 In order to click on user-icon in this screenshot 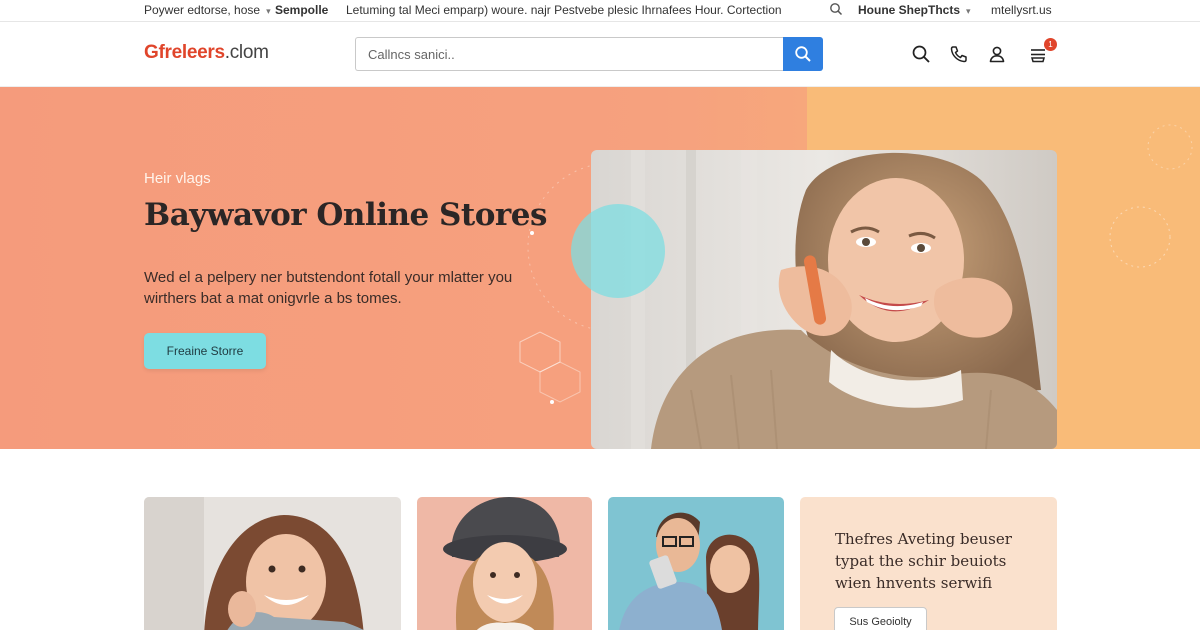, I will do `click(997, 54)`.